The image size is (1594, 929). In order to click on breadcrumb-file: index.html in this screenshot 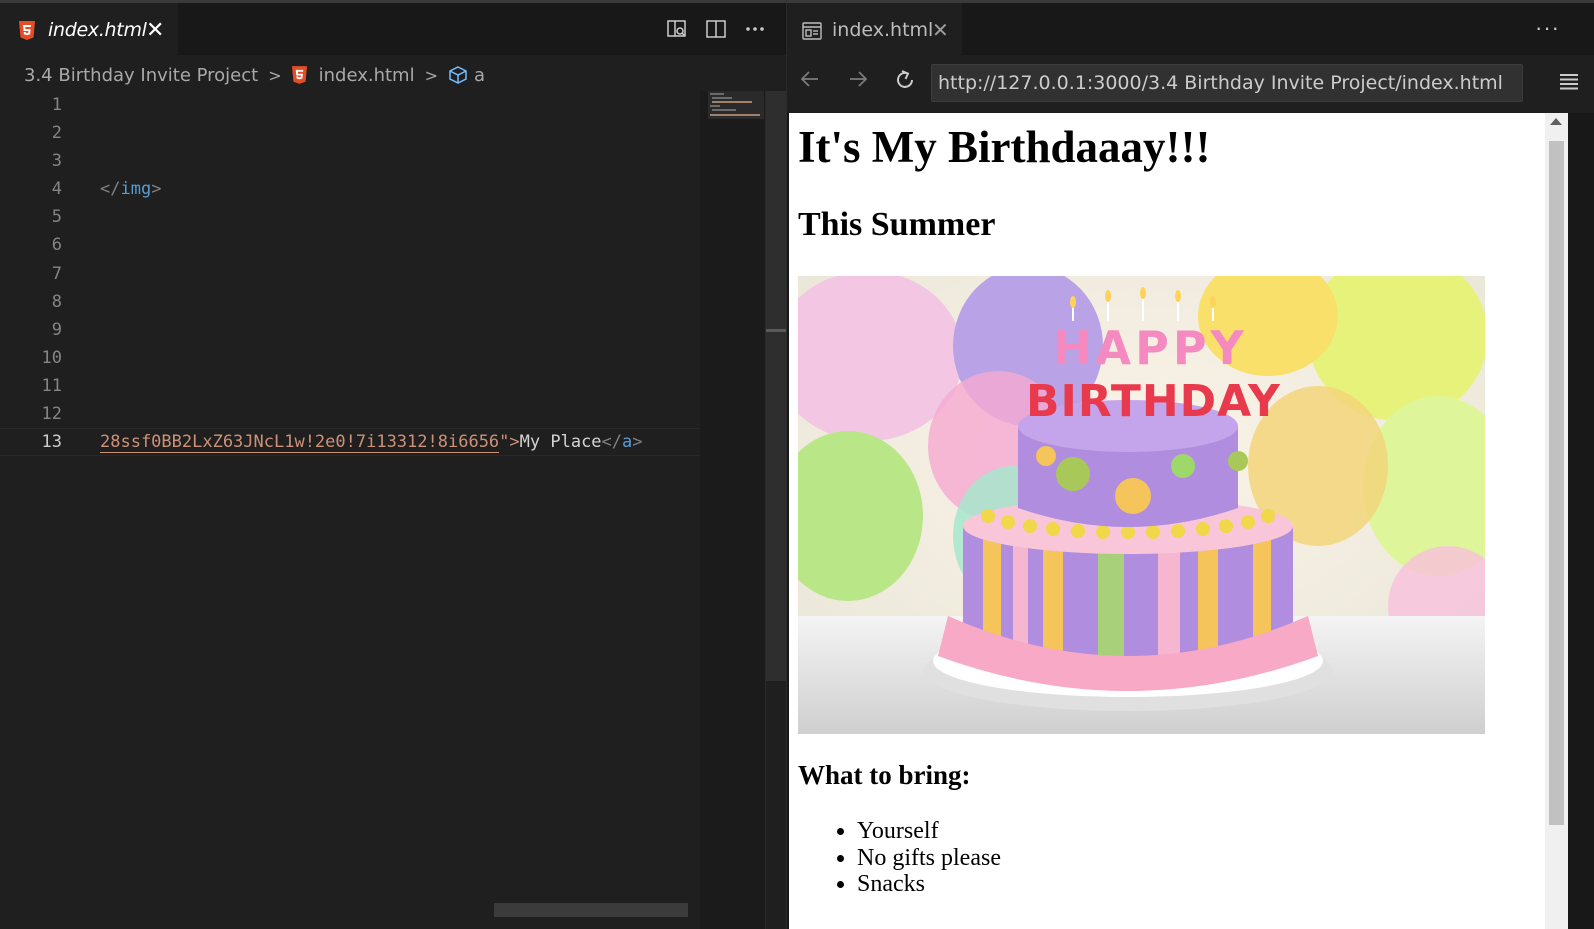, I will do `click(367, 75)`.